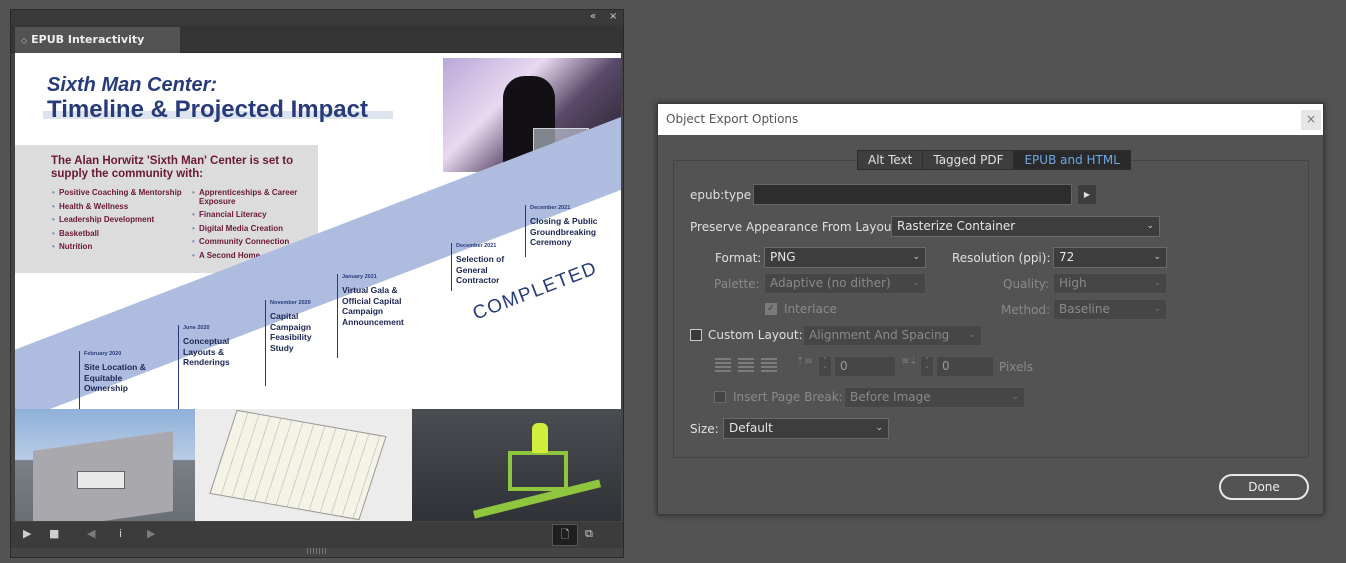 The height and width of the screenshot is (563, 1346). Describe the element at coordinates (865, 366) in the screenshot. I see `space-before-input: 0` at that location.